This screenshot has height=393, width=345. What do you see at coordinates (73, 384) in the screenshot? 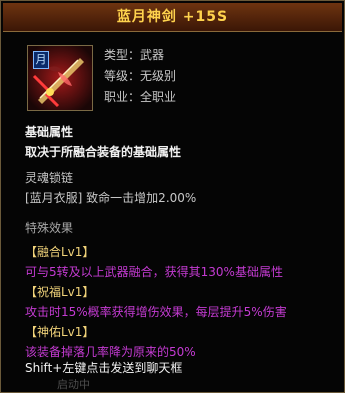
I see `bottom-faded-text: 启动中` at bounding box center [73, 384].